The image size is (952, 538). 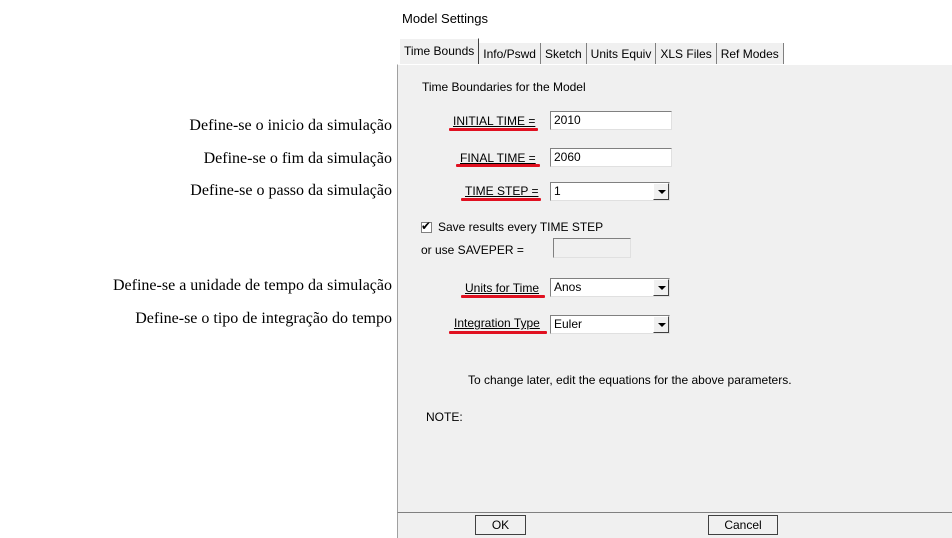 I want to click on initial-time-label: INITIAL TIME =, so click(x=494, y=121).